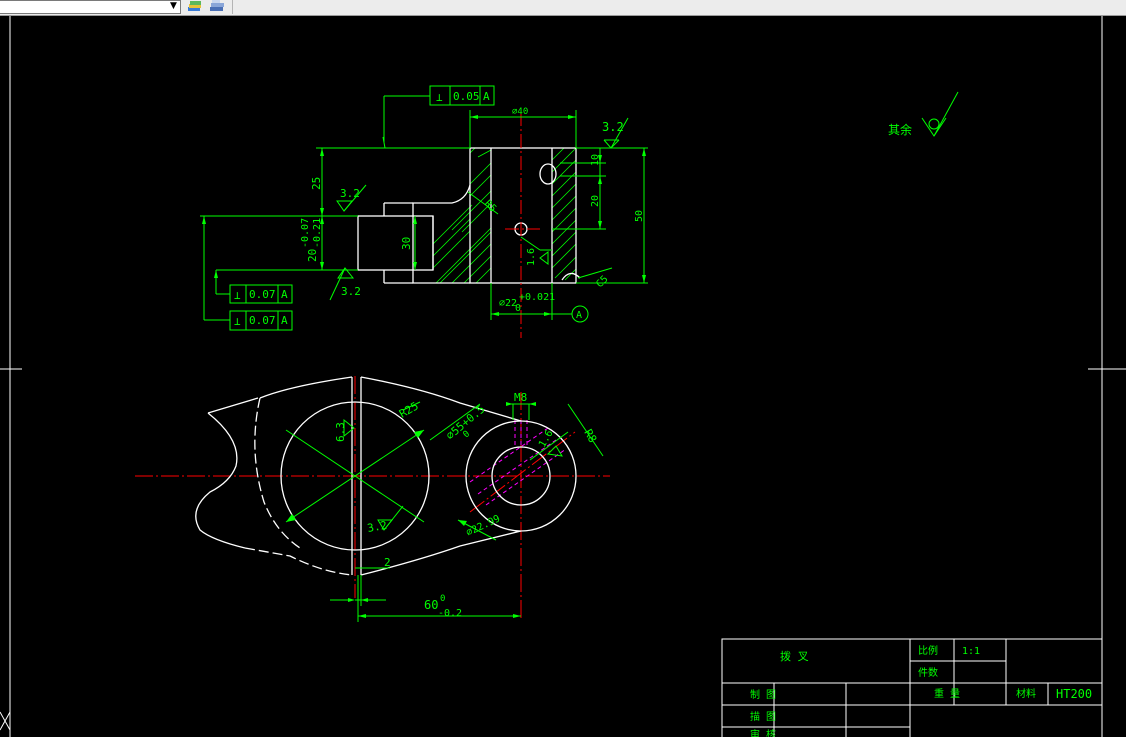 Image resolution: width=1126 pixels, height=737 pixels. What do you see at coordinates (928, 650) in the screenshot?
I see `scale-label: 比例` at bounding box center [928, 650].